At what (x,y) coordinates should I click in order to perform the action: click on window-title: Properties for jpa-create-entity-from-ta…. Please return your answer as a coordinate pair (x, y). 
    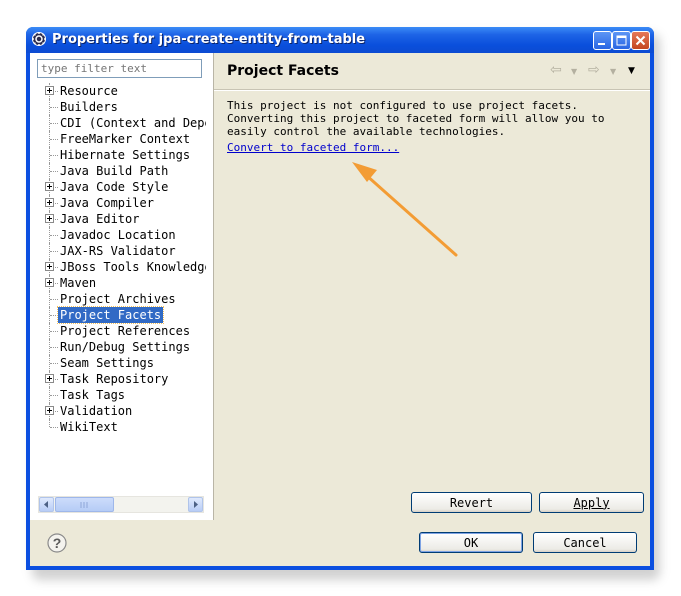
    Looking at the image, I should click on (209, 39).